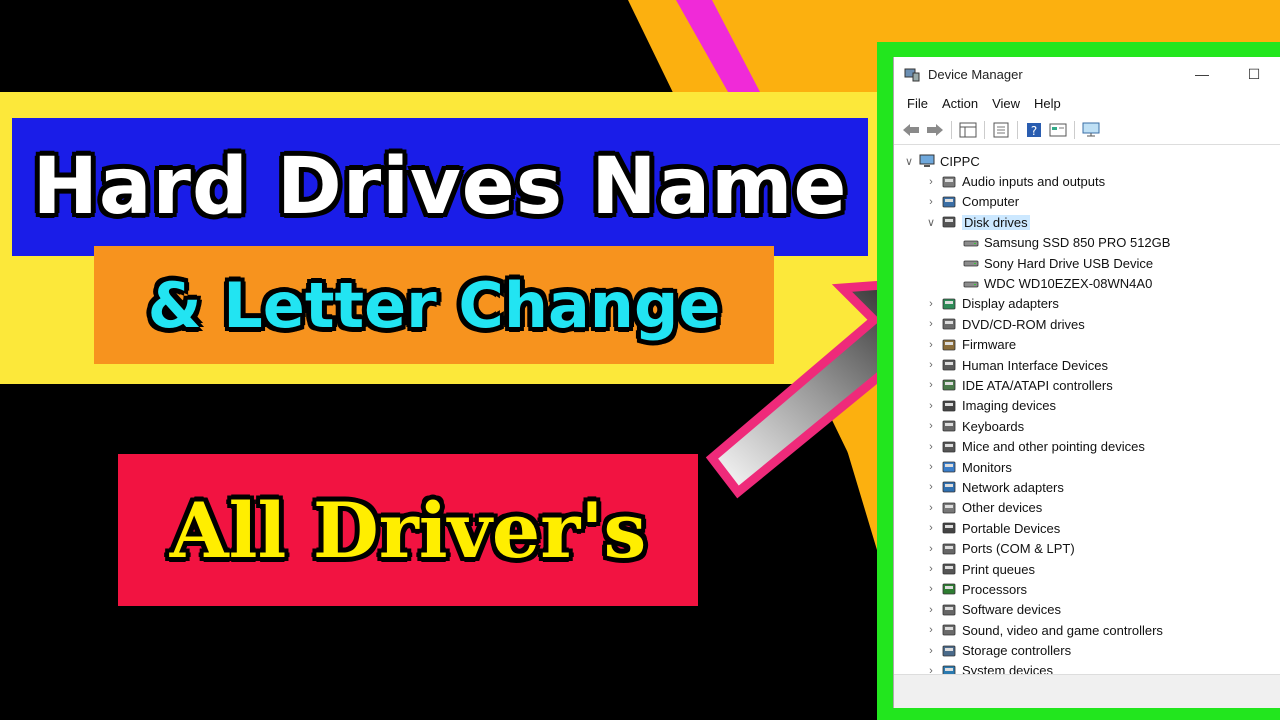  I want to click on tree-category: › Other devices, so click(1087, 508).